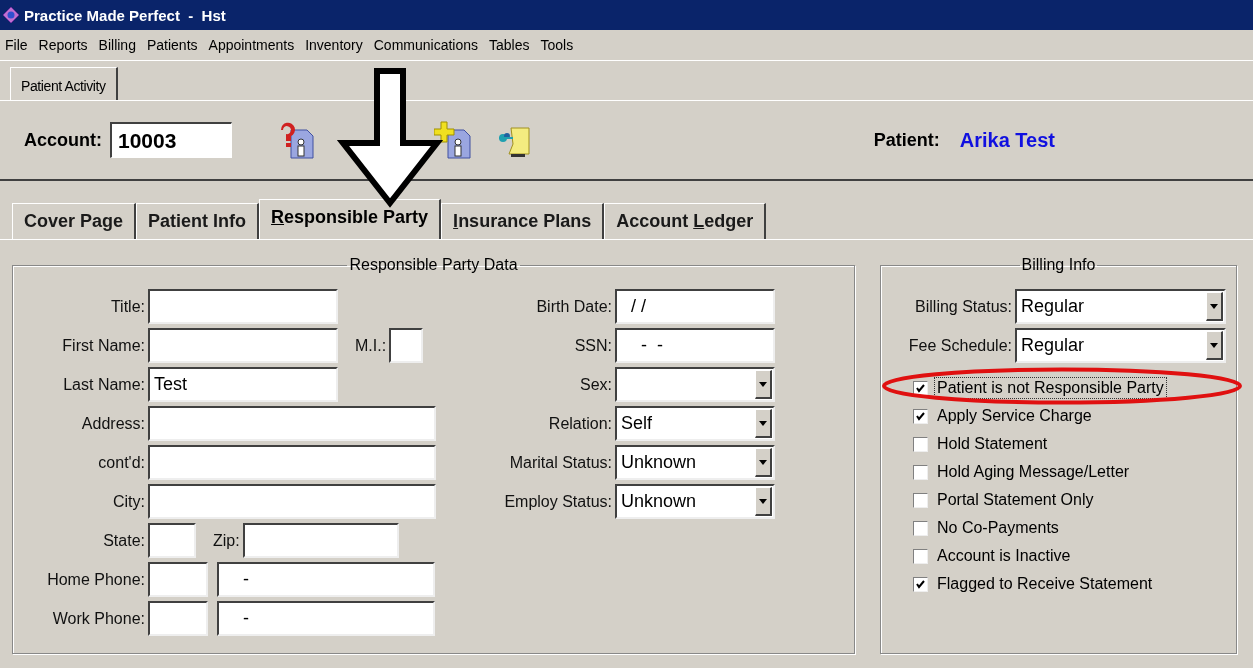 This screenshot has height=668, width=1253. I want to click on account-label: Account:, so click(63, 140).